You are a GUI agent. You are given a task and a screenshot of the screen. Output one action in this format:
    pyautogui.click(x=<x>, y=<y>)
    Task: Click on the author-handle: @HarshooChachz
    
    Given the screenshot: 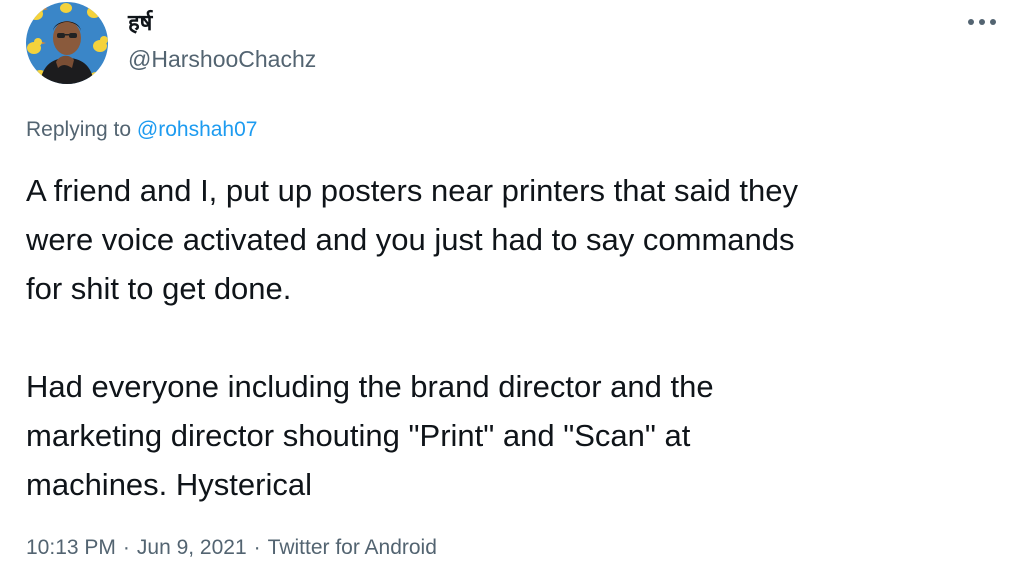 What is the action you would take?
    pyautogui.click(x=222, y=59)
    